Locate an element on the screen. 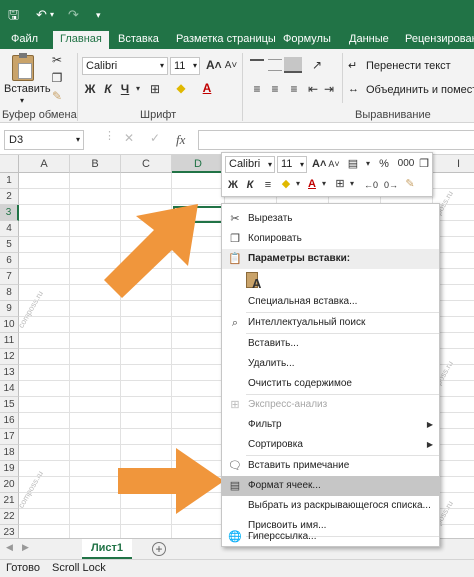 This screenshot has width=474, height=577. align-right-icon: ≡ is located at coordinates (294, 89).